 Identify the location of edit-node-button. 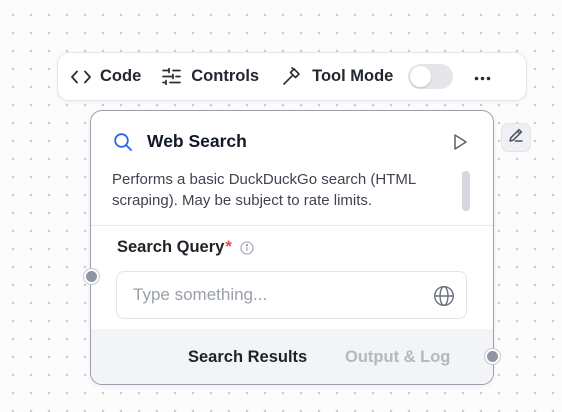
(516, 137).